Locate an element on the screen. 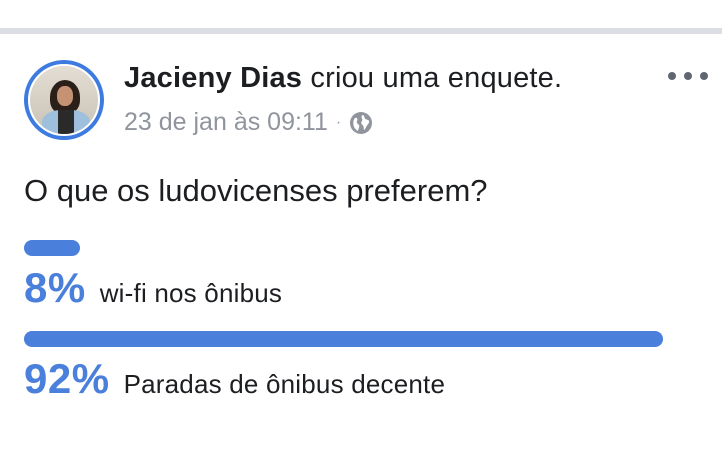 This screenshot has width=722, height=466. top-divider is located at coordinates (361, 31).